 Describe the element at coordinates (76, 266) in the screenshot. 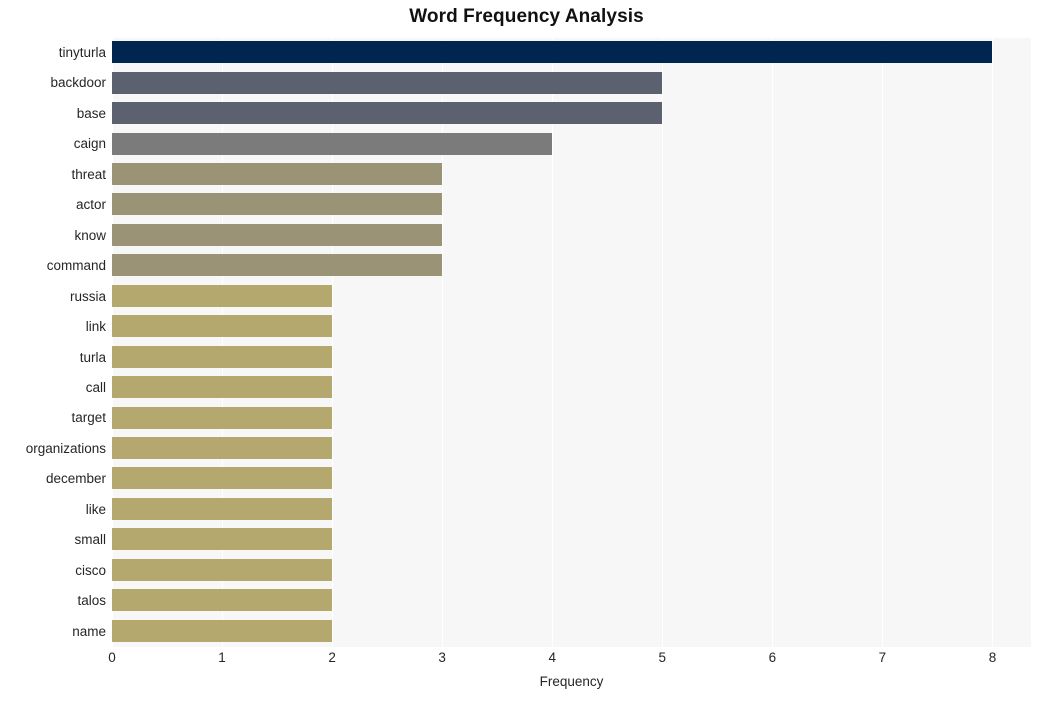

I see `y-tick-label-command: command` at that location.